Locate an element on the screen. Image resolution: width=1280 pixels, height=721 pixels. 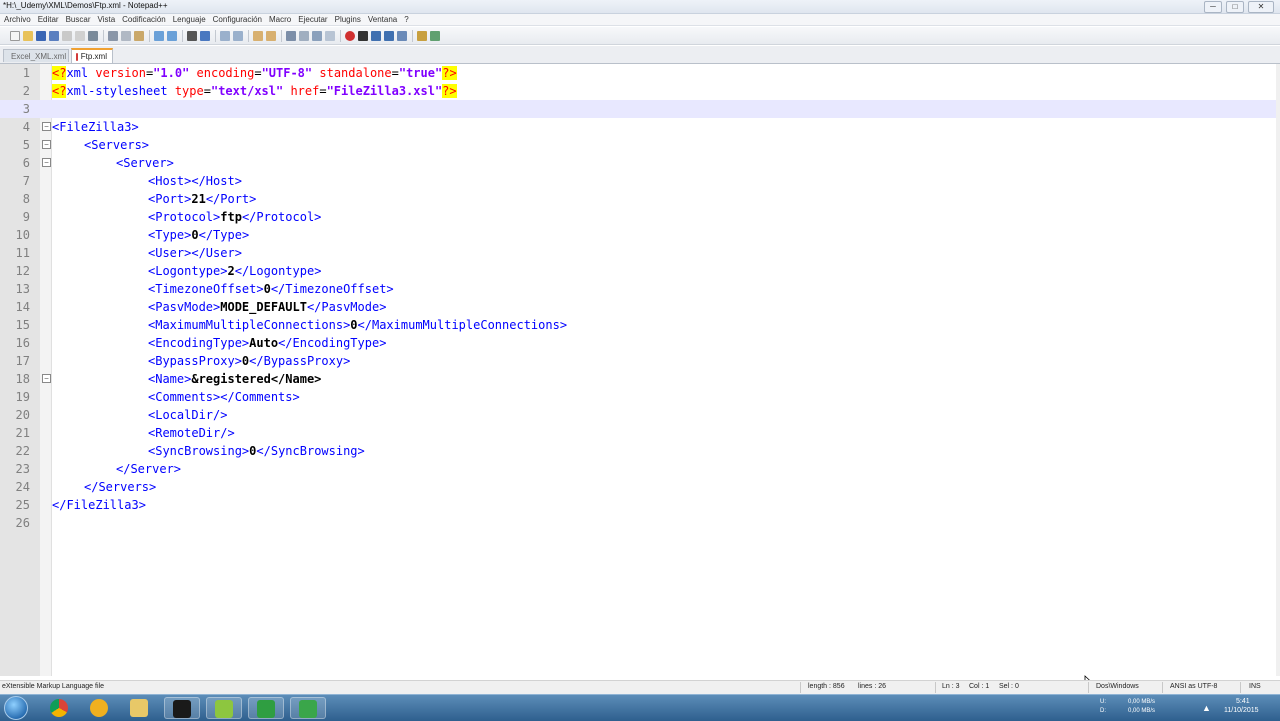
code-line: 9 <Protocol>ftp</Protocol> is located at coordinates (638, 217).